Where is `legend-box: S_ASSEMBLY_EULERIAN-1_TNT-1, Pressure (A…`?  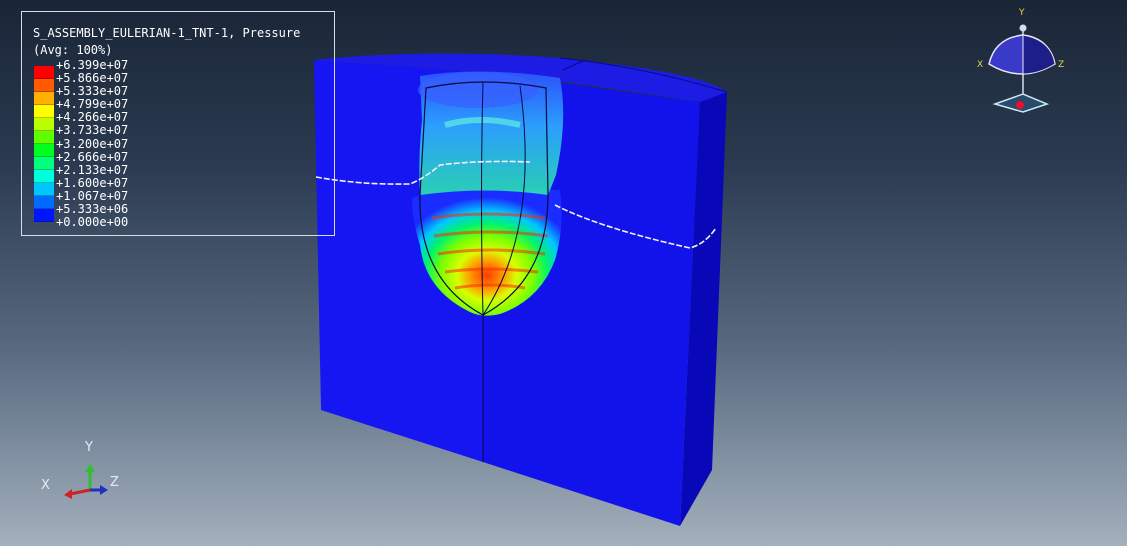
legend-box: S_ASSEMBLY_EULERIAN-1_TNT-1, Pressure (A… is located at coordinates (178, 123).